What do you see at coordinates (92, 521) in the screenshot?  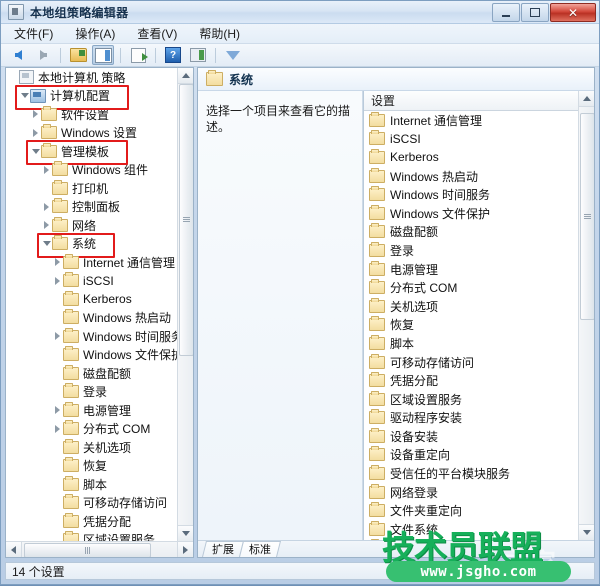 I see `tree-node: 凭据分配` at bounding box center [92, 521].